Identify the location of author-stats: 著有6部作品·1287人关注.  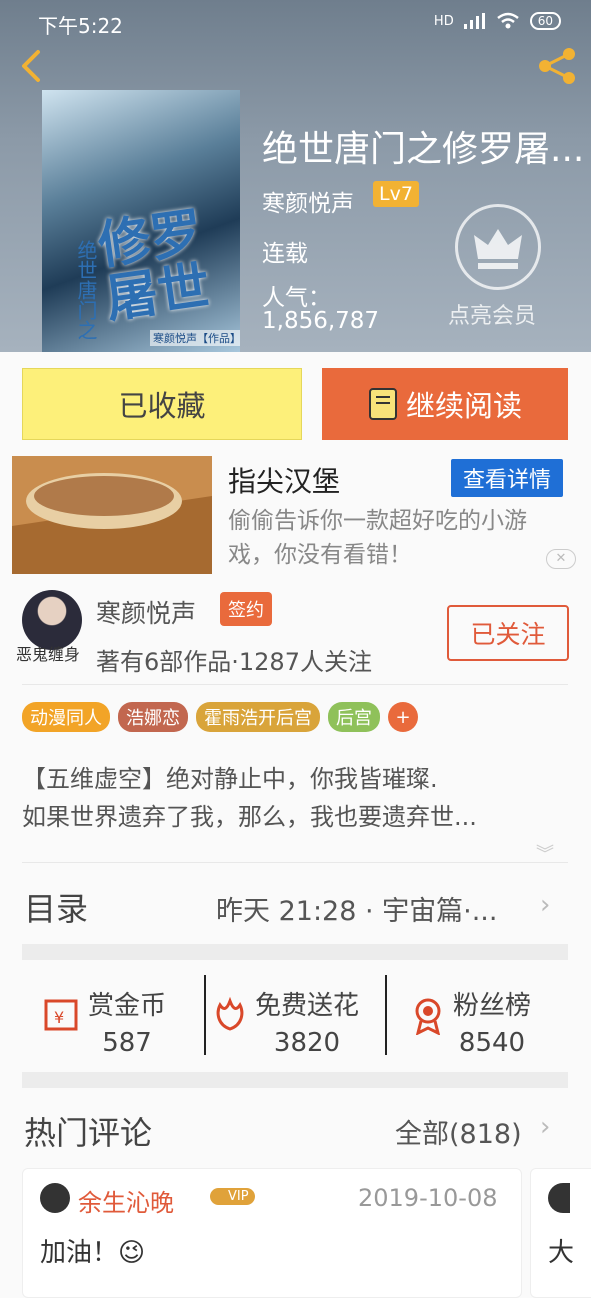
(234, 662).